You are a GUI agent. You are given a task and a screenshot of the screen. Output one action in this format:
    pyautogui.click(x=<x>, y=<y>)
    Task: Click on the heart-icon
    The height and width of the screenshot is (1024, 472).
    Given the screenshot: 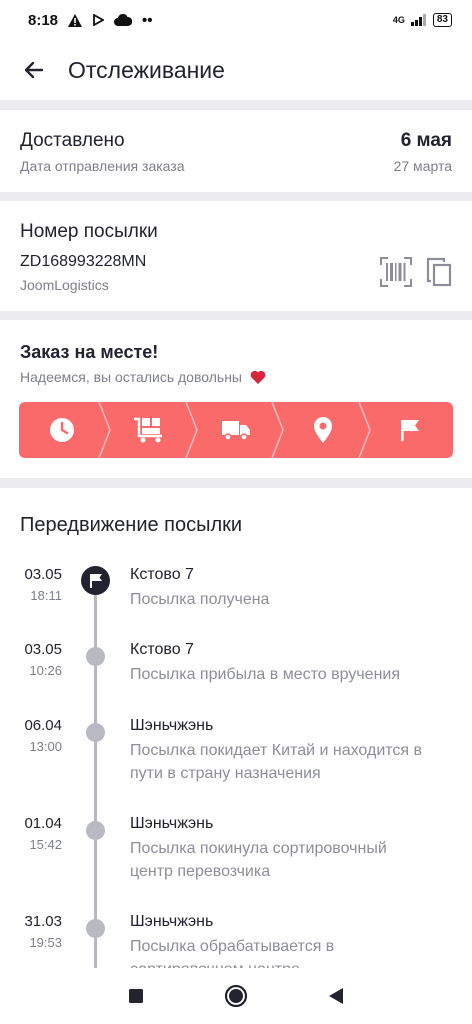 What is the action you would take?
    pyautogui.click(x=258, y=377)
    